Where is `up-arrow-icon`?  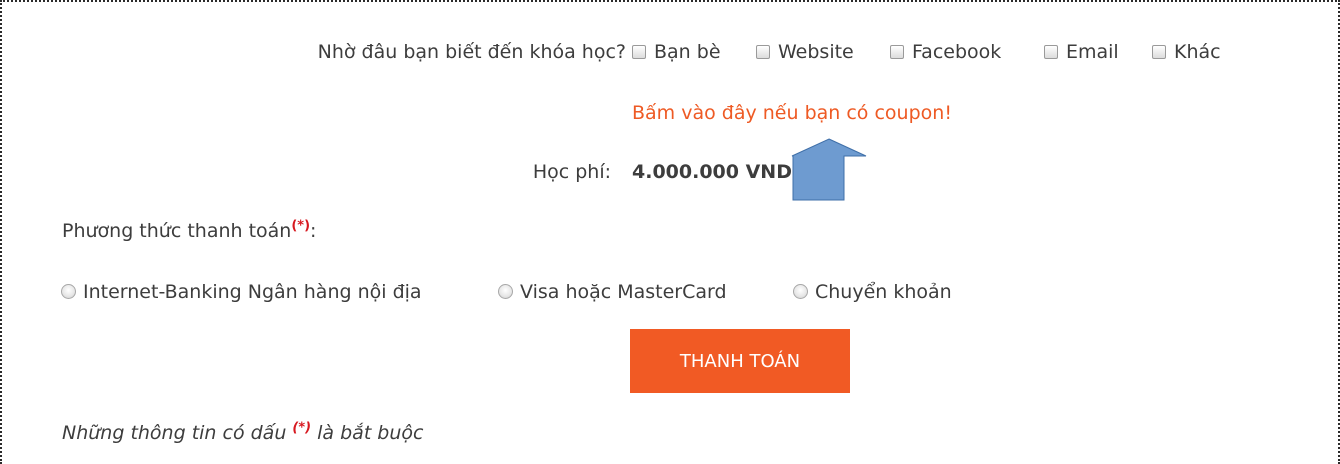 up-arrow-icon is located at coordinates (829, 169).